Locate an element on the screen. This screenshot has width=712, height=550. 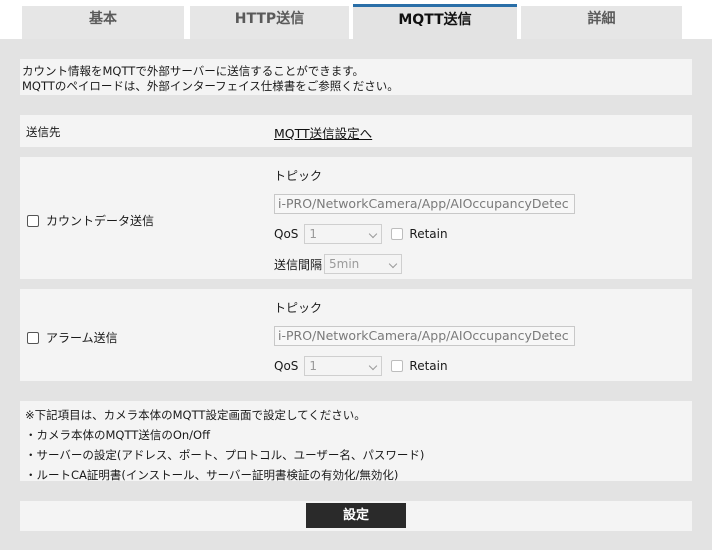
count-qos-row: QoS 1 Retain is located at coordinates (361, 234).